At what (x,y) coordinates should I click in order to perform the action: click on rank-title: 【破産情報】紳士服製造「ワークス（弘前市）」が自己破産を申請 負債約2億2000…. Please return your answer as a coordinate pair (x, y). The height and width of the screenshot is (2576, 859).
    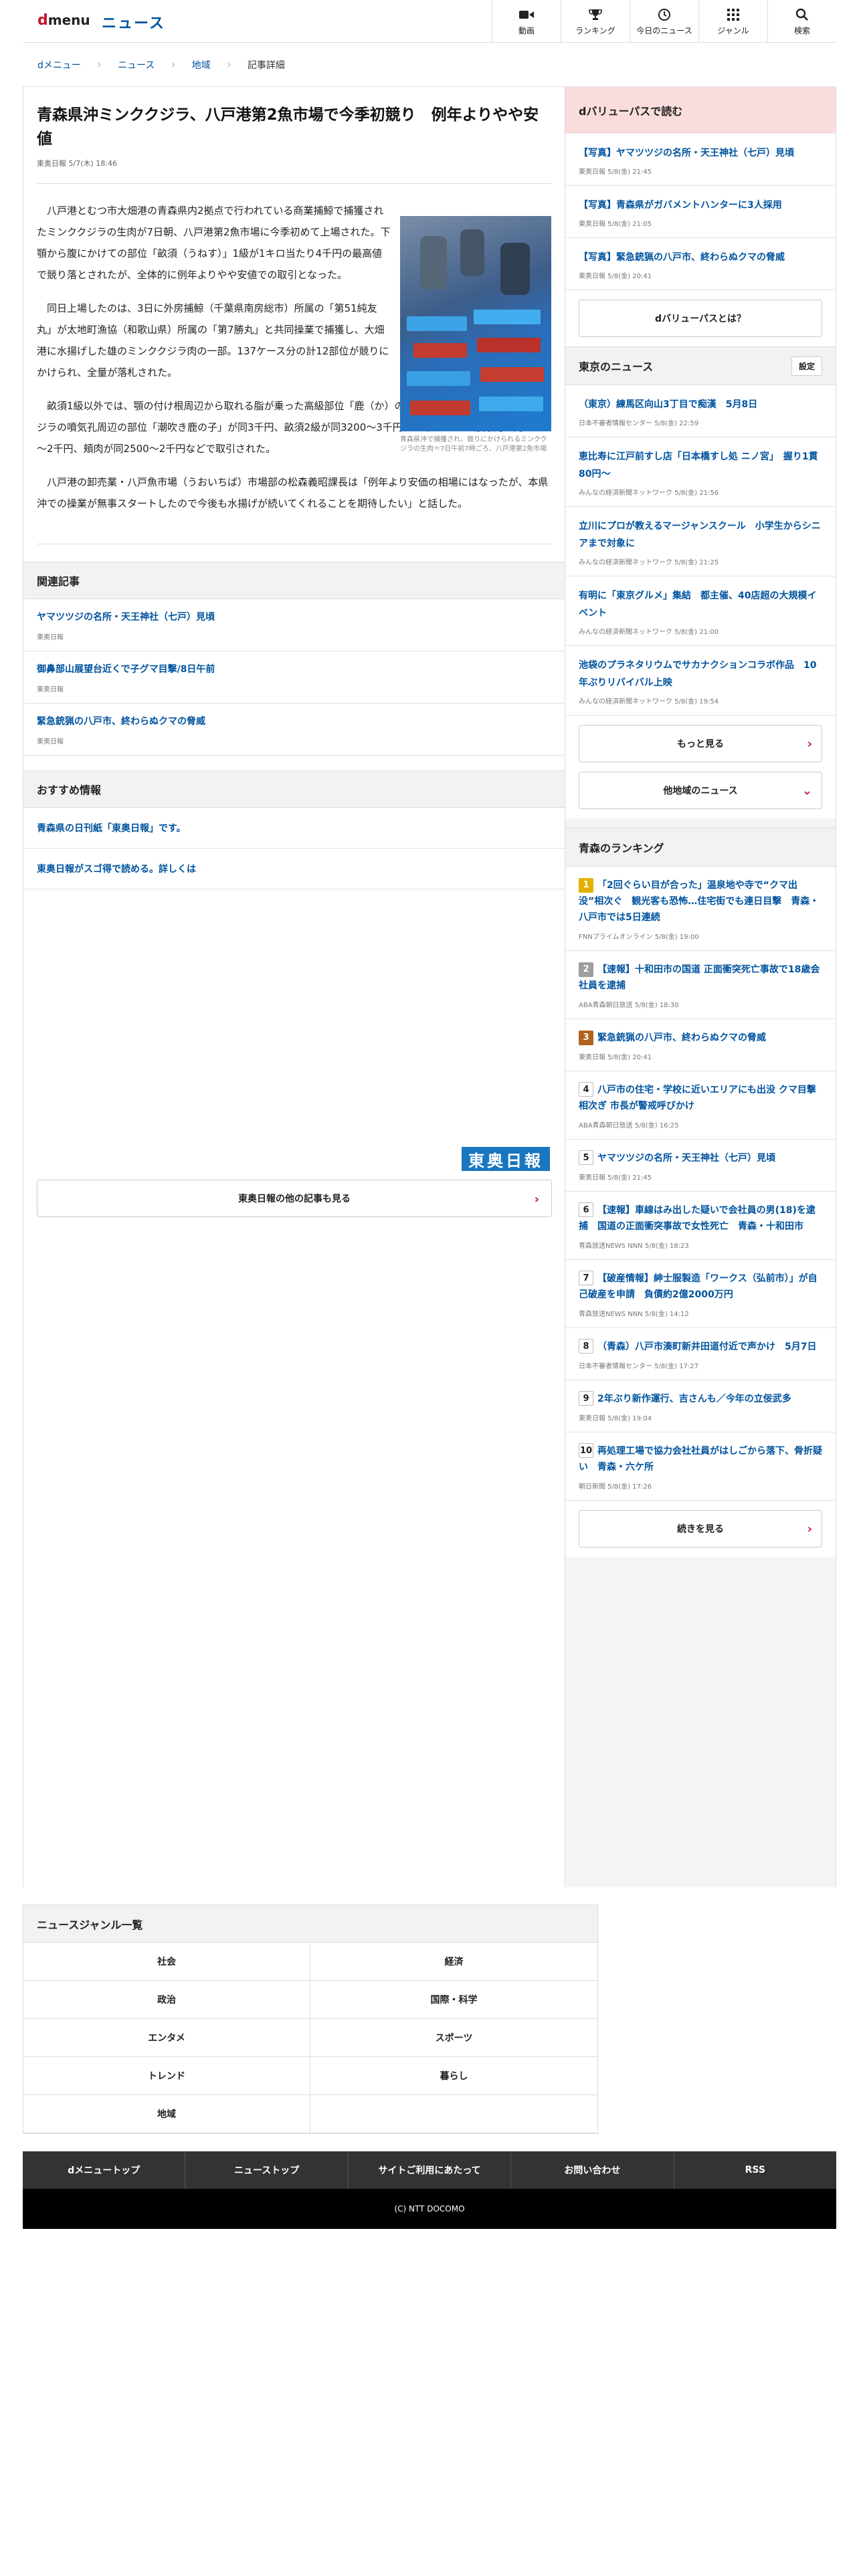
    Looking at the image, I should click on (698, 1286).